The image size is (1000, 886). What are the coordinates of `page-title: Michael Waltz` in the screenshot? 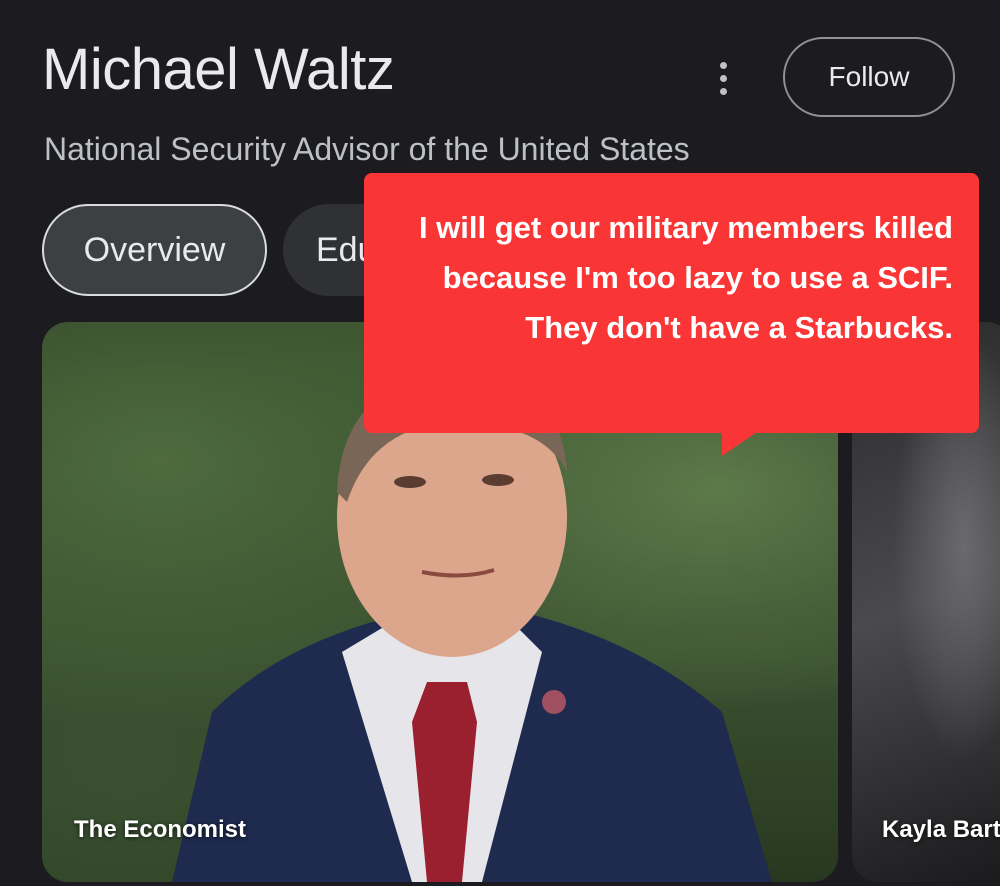 It's located at (218, 69).